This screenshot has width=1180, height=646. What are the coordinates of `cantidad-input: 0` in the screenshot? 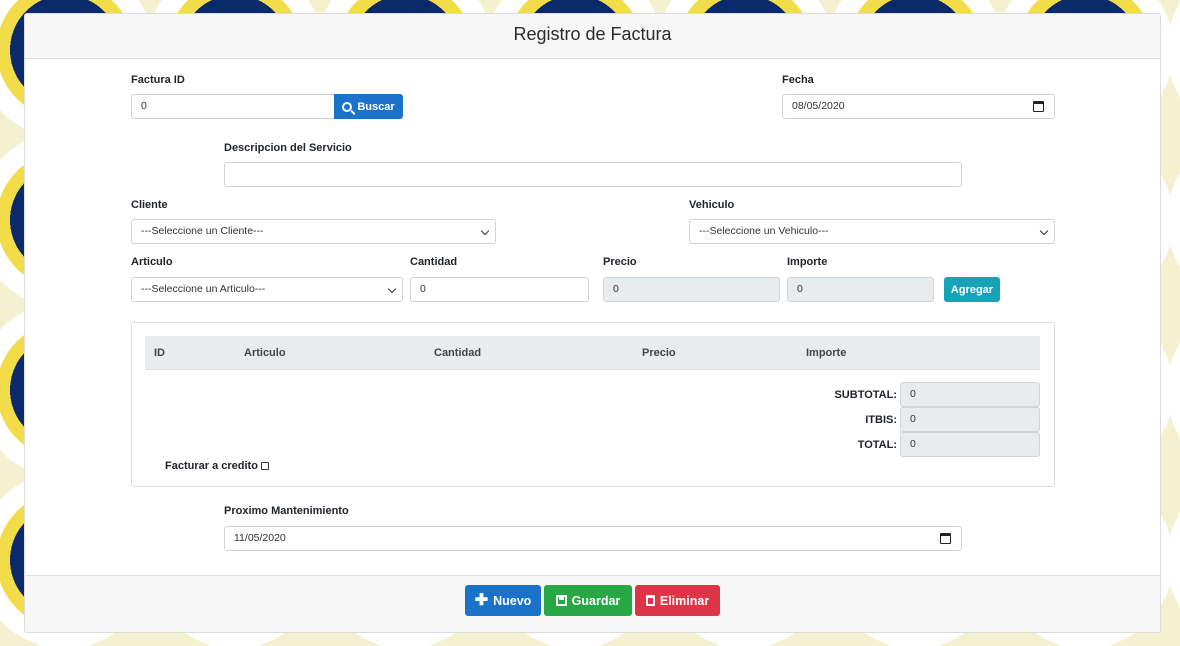 It's located at (499, 289).